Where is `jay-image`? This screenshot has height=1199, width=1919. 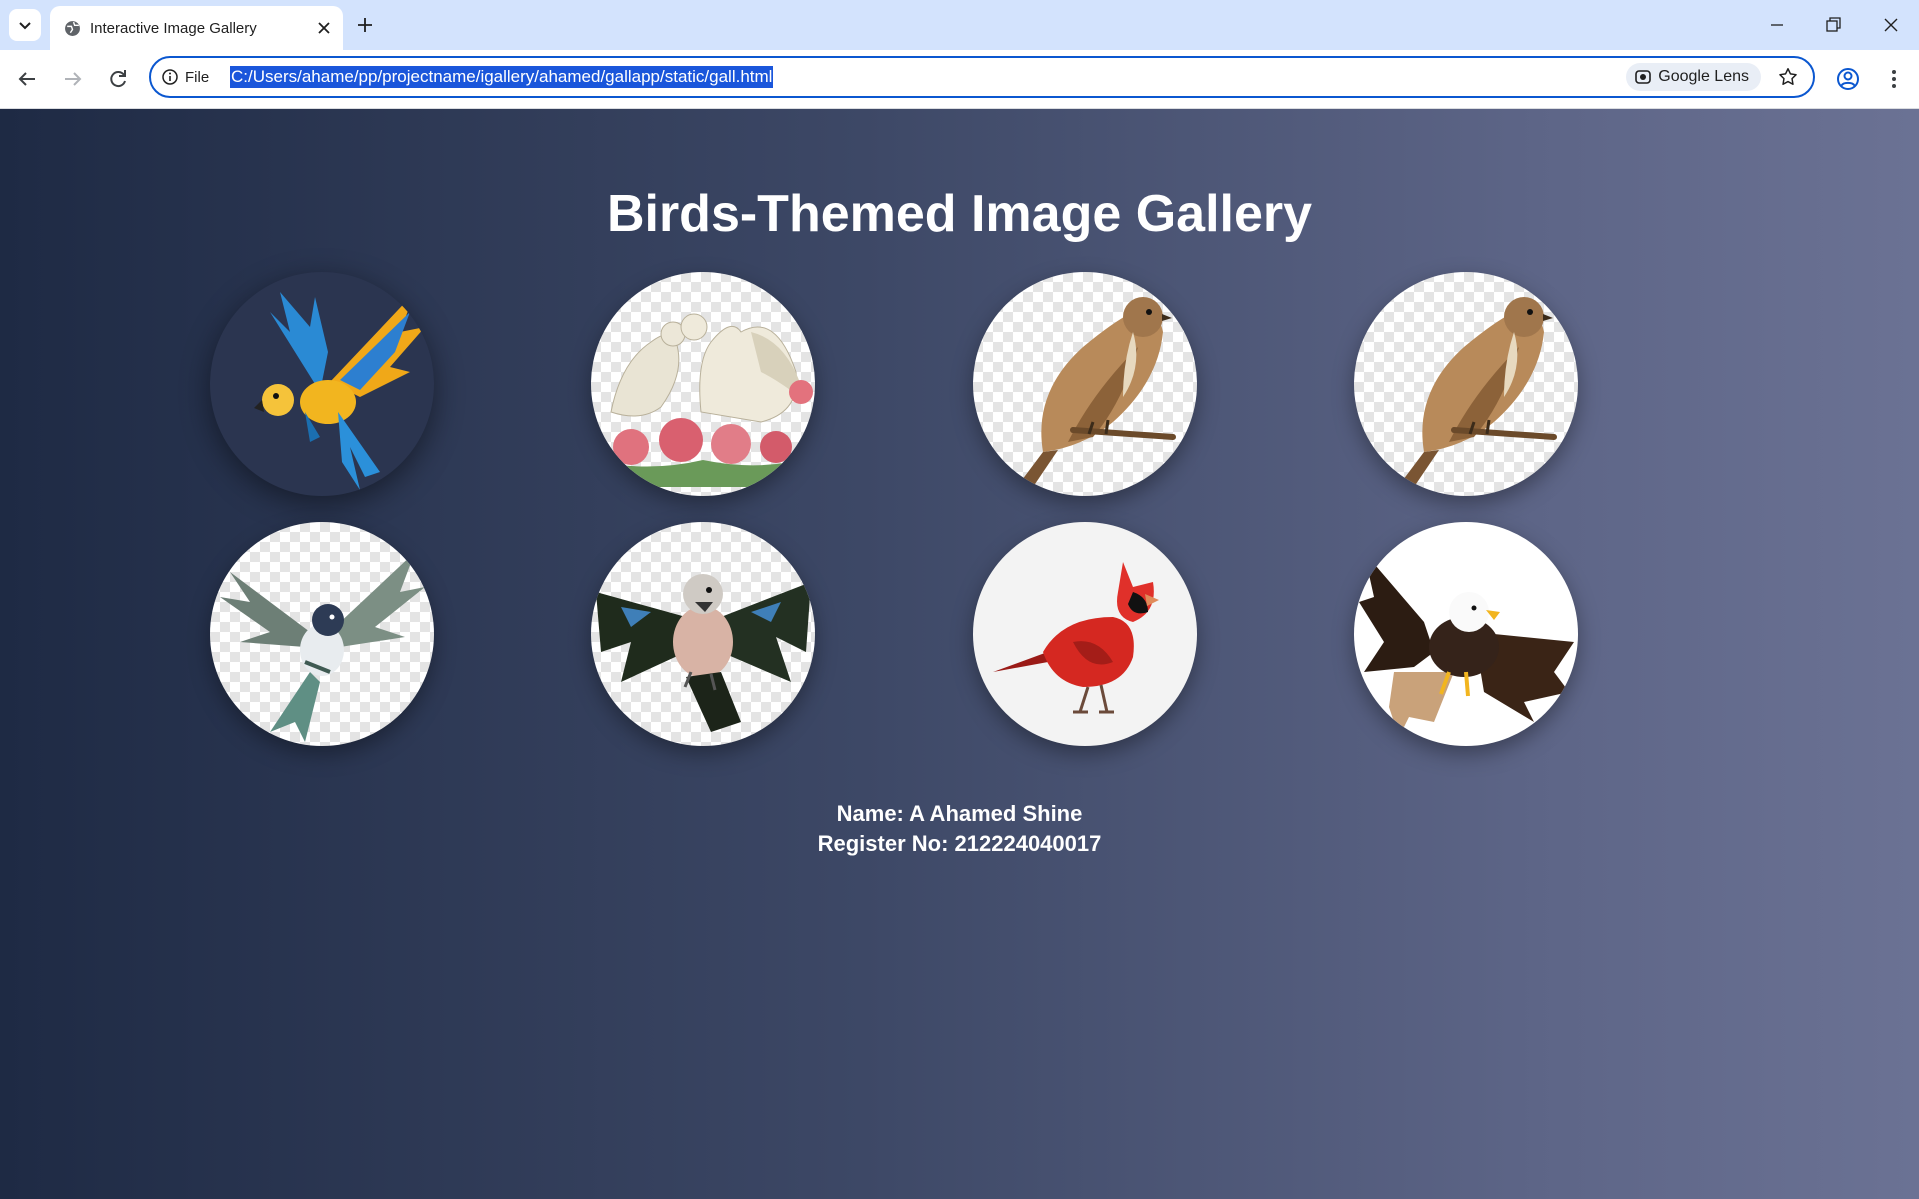
jay-image is located at coordinates (703, 653).